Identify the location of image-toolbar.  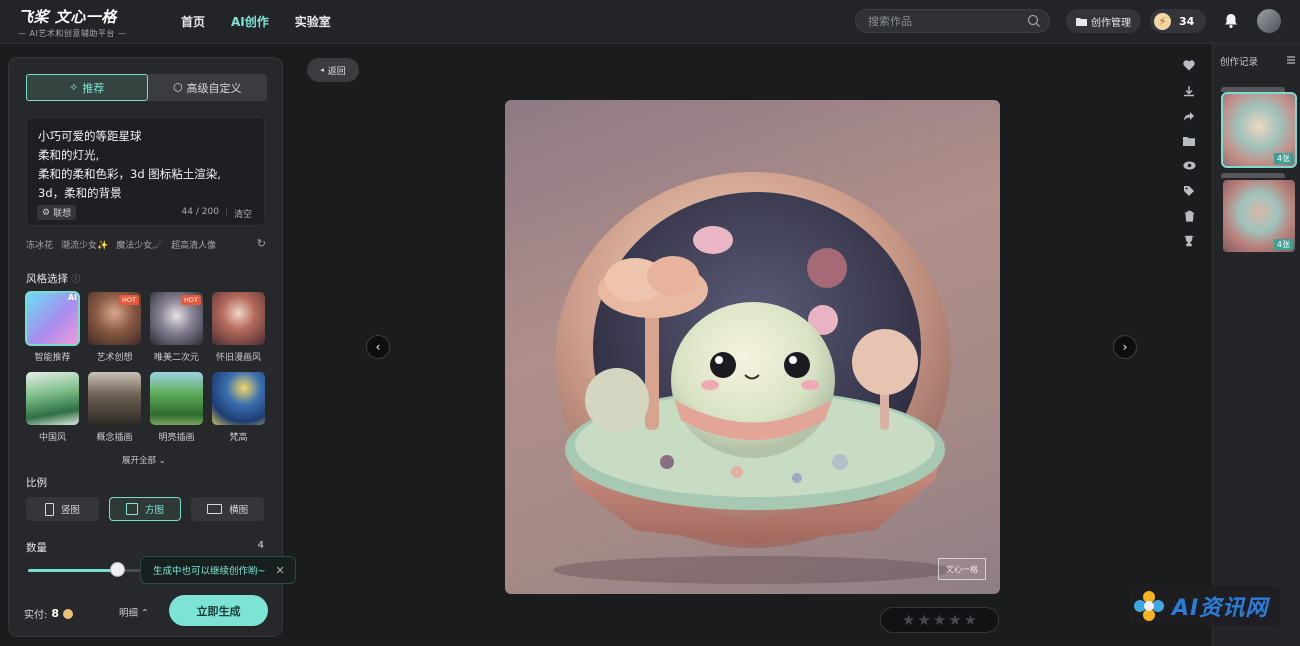
(1189, 153).